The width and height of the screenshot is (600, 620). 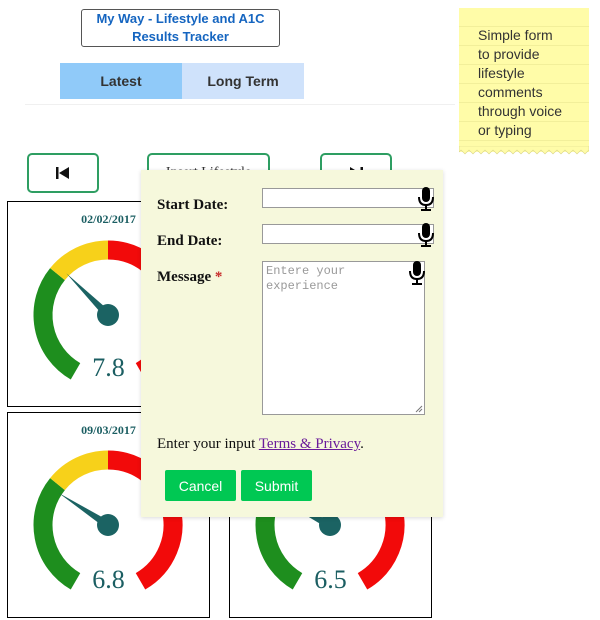 What do you see at coordinates (180, 18) in the screenshot?
I see `app-title-line1: My Way - Lifestyle and A1C` at bounding box center [180, 18].